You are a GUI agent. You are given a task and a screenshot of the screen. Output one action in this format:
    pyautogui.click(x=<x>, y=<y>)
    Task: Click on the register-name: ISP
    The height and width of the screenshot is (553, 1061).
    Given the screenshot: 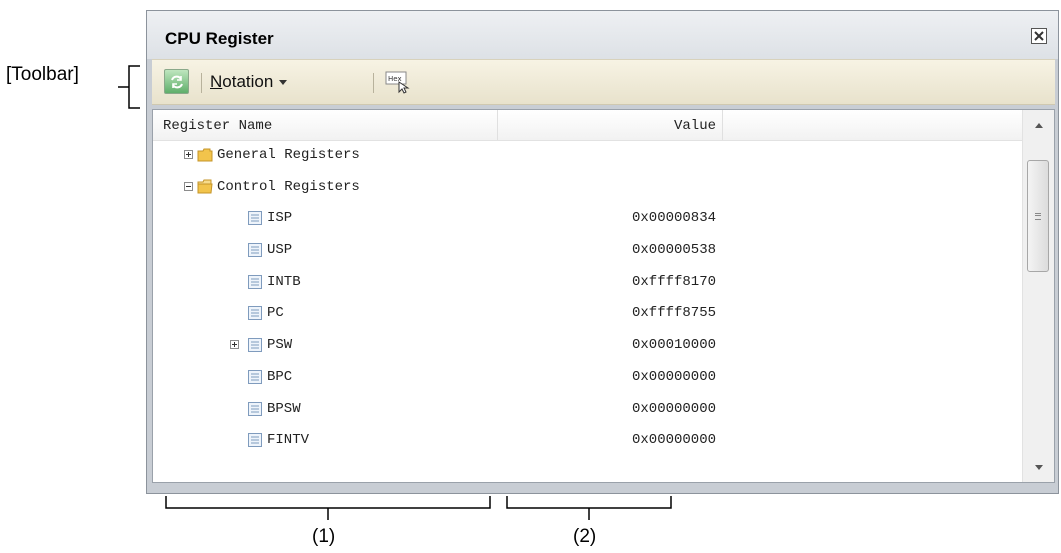 What is the action you would take?
    pyautogui.click(x=280, y=218)
    